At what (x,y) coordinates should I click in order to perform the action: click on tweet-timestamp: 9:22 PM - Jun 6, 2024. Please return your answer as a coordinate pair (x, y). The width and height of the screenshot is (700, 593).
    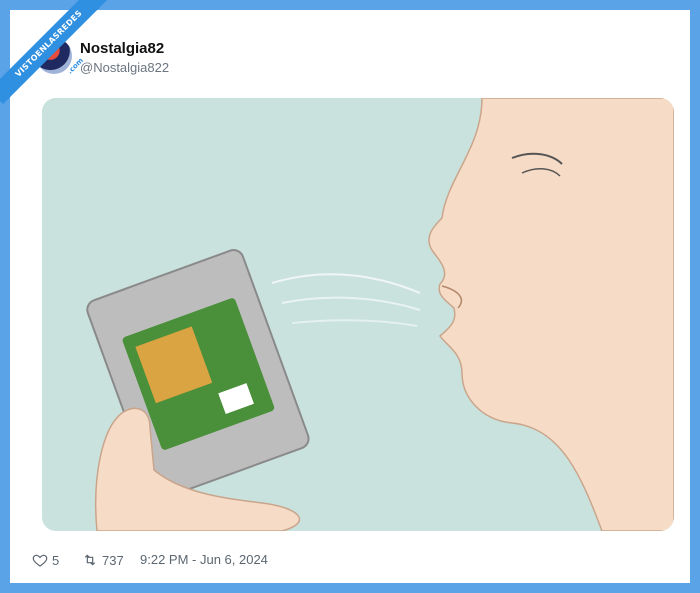
    Looking at the image, I should click on (204, 559).